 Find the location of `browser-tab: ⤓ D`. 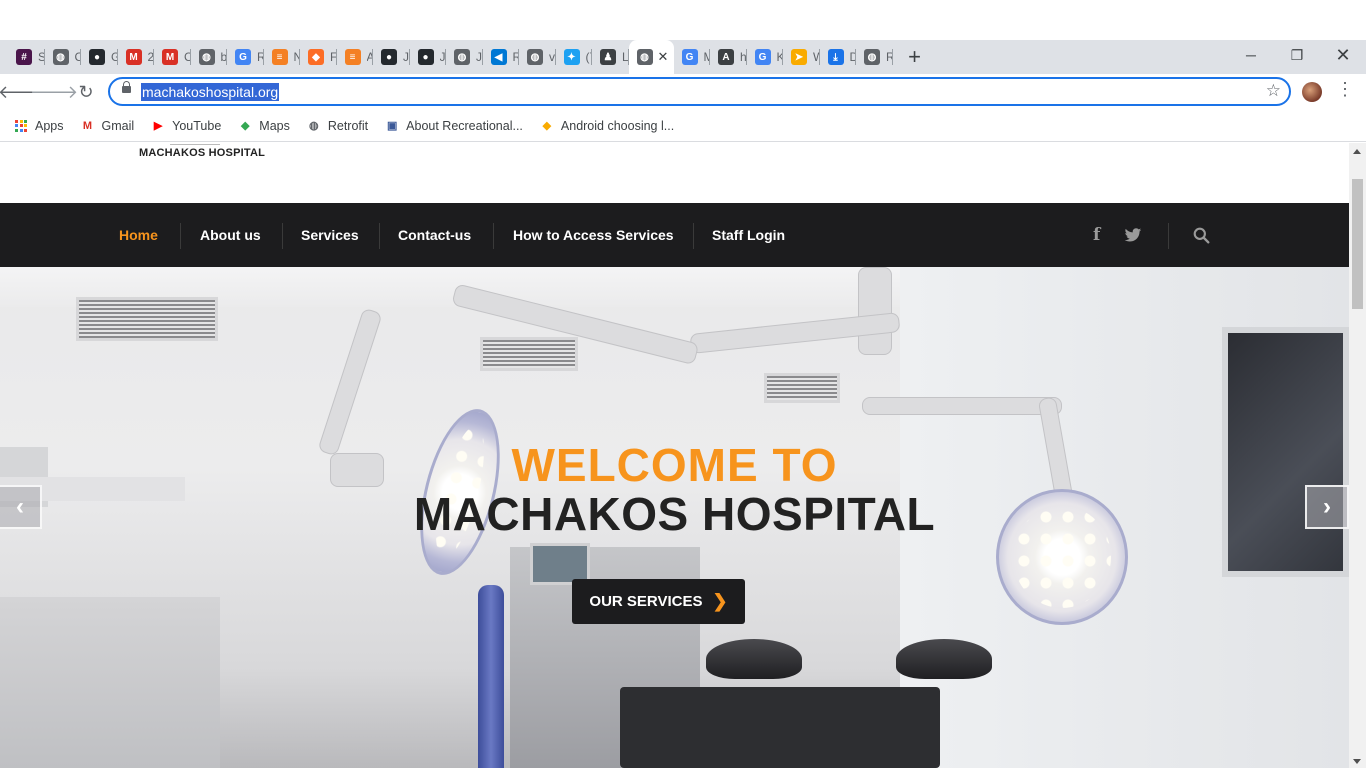

browser-tab: ⤓ D is located at coordinates (838, 57).